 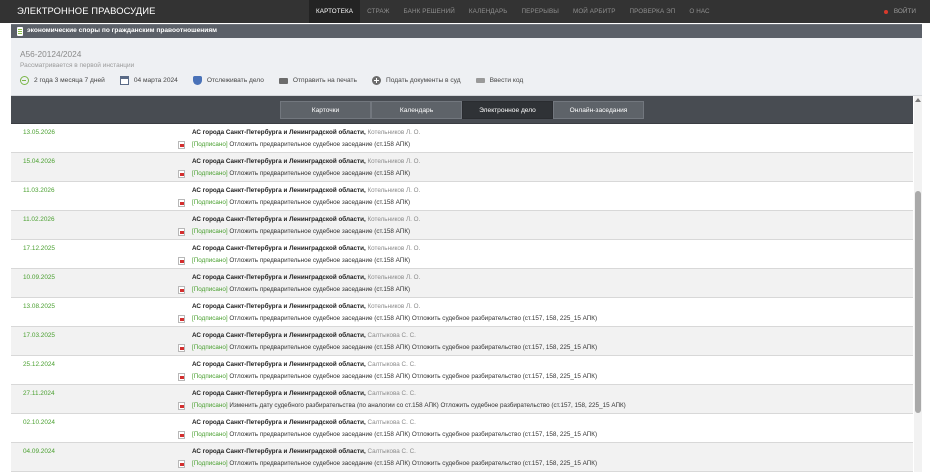 I want to click on scroll-up-arrow-icon, so click(x=918, y=100).